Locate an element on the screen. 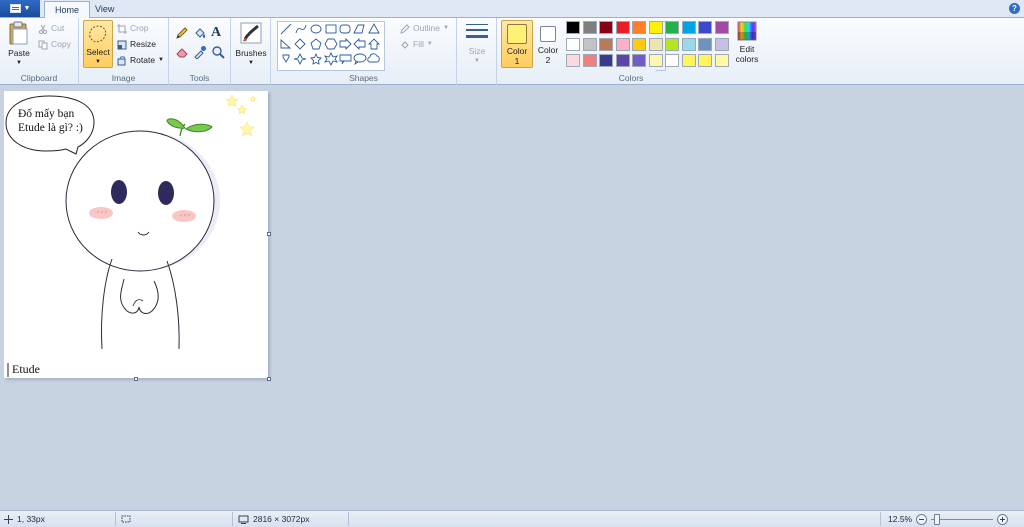 The image size is (1024, 527). resize-label: Resize is located at coordinates (143, 44).